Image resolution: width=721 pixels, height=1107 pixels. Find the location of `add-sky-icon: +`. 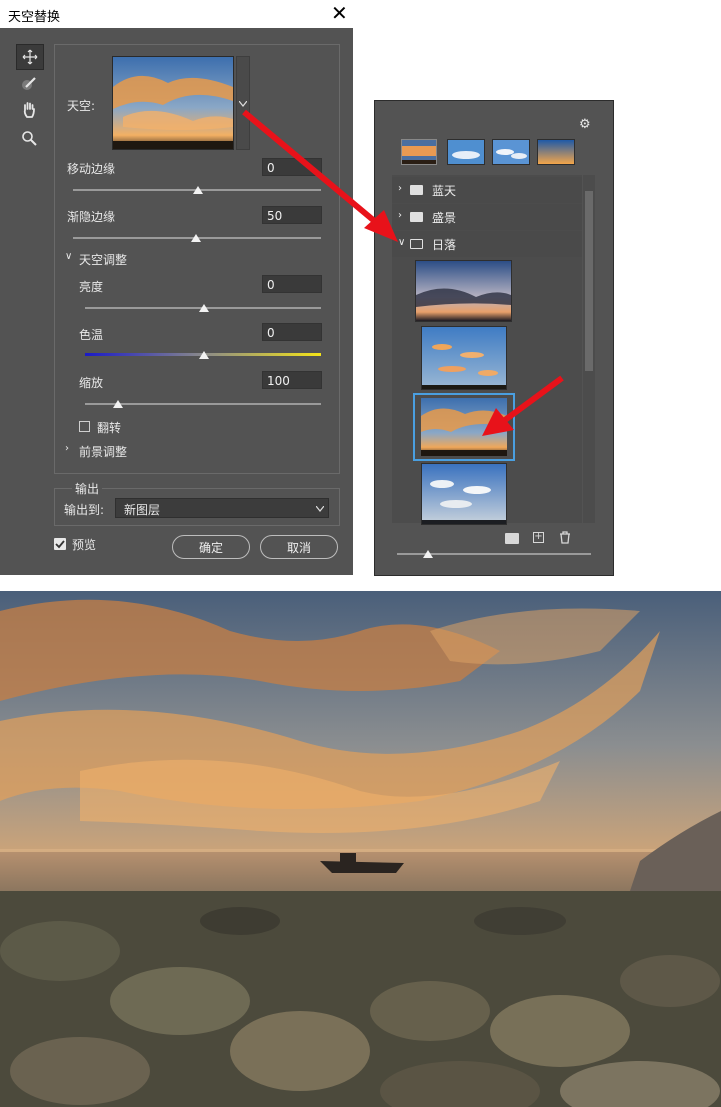

add-sky-icon: + is located at coordinates (538, 537).